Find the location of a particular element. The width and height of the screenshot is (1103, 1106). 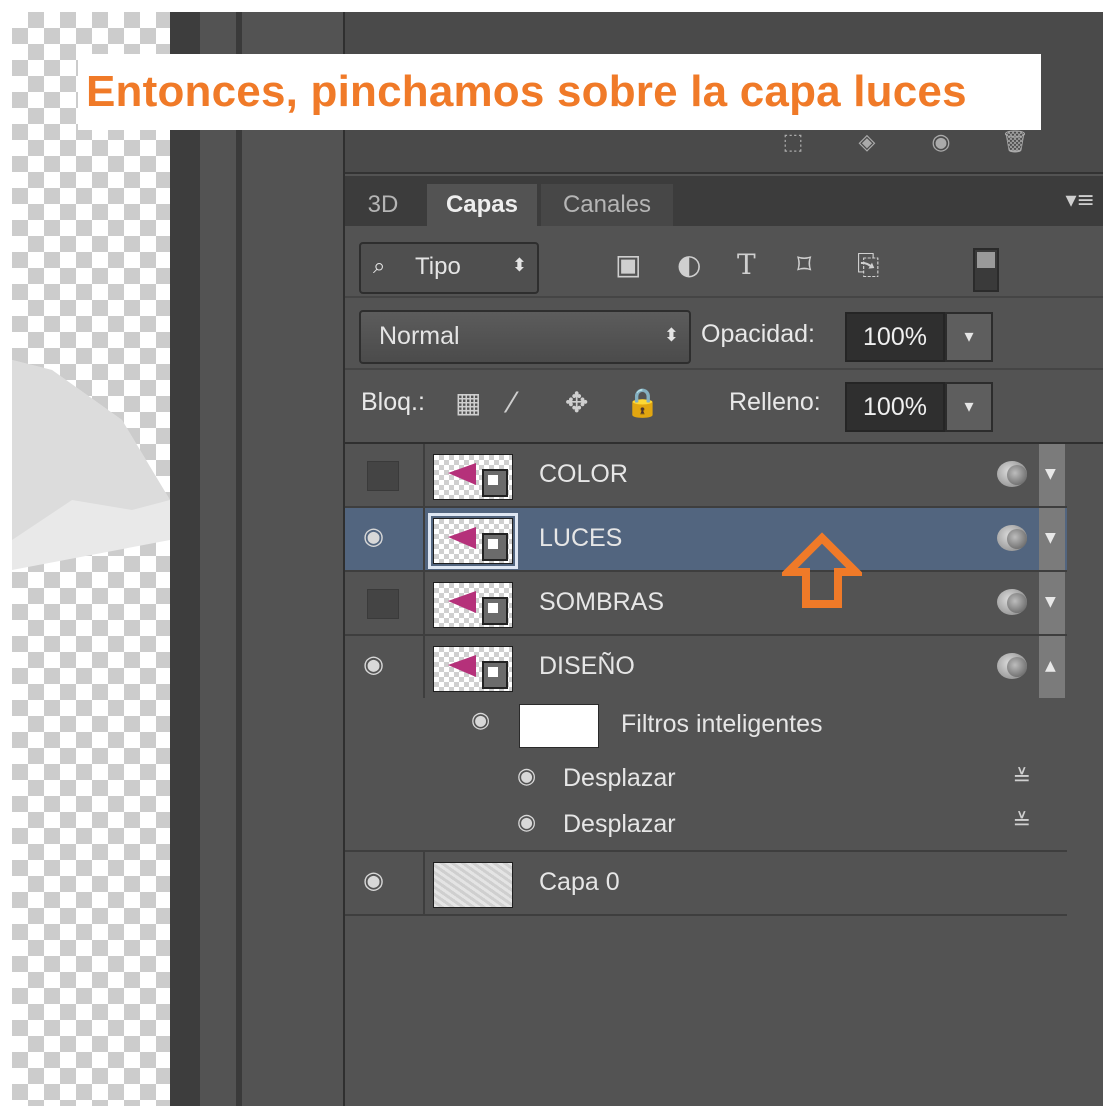

smart-filters-row: ◉ Filtros inteligentes is located at coordinates (745, 723).